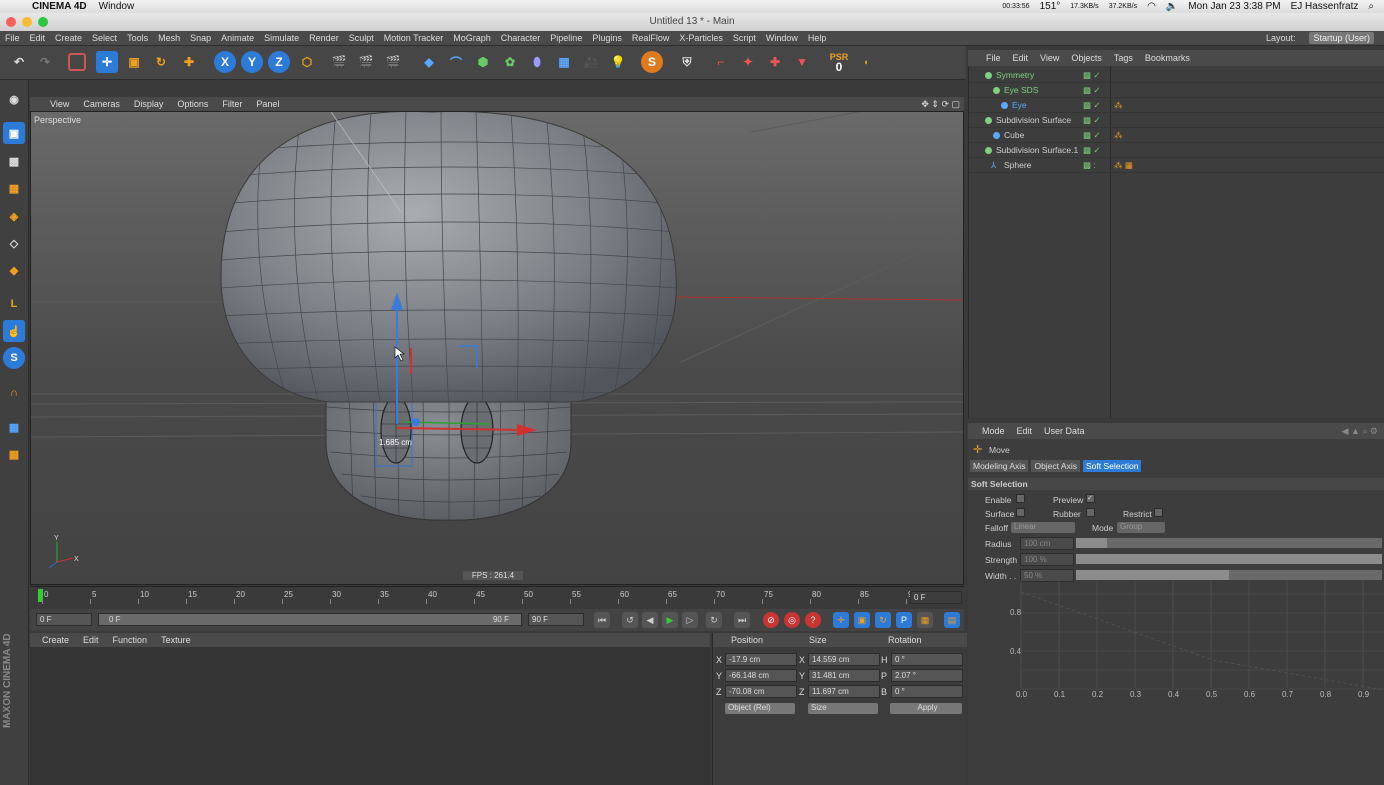 This screenshot has height=785, width=1384. Describe the element at coordinates (1047, 543) in the screenshot. I see `radius-field: 100 cm` at that location.